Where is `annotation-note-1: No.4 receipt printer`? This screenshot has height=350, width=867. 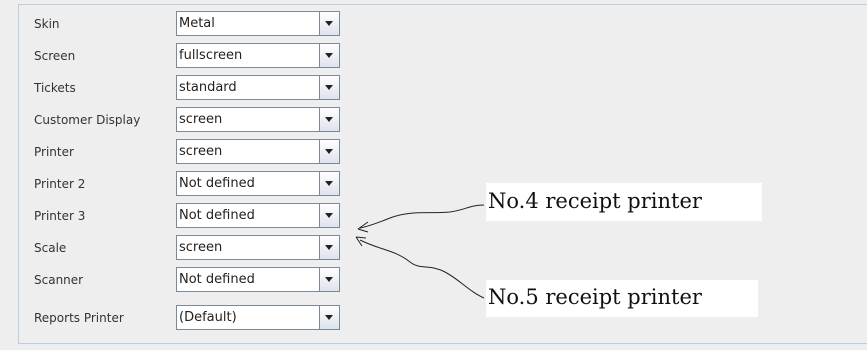 annotation-note-1: No.4 receipt printer is located at coordinates (624, 202).